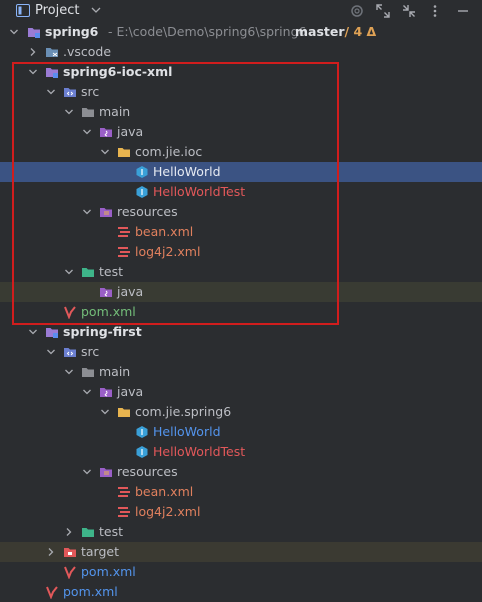 Image resolution: width=482 pixels, height=602 pixels. Describe the element at coordinates (52, 52) in the screenshot. I see `vscode-folder-icon` at that location.